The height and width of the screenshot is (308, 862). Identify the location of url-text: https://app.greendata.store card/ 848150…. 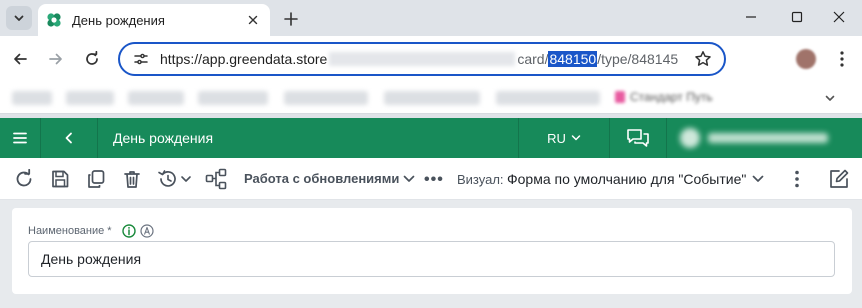
(426, 59).